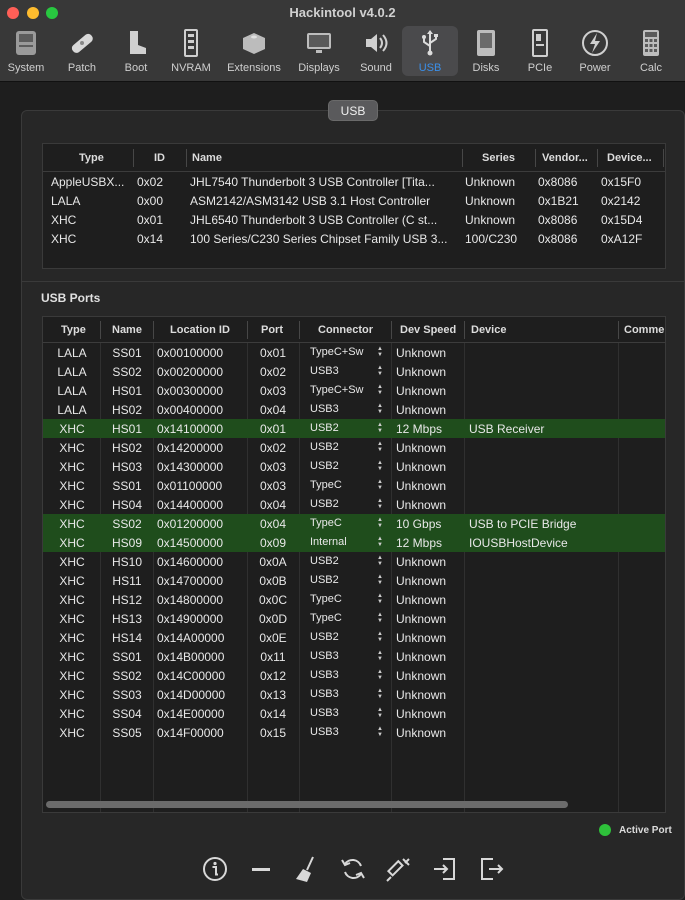 The image size is (685, 900). I want to click on refresh-button, so click(353, 869).